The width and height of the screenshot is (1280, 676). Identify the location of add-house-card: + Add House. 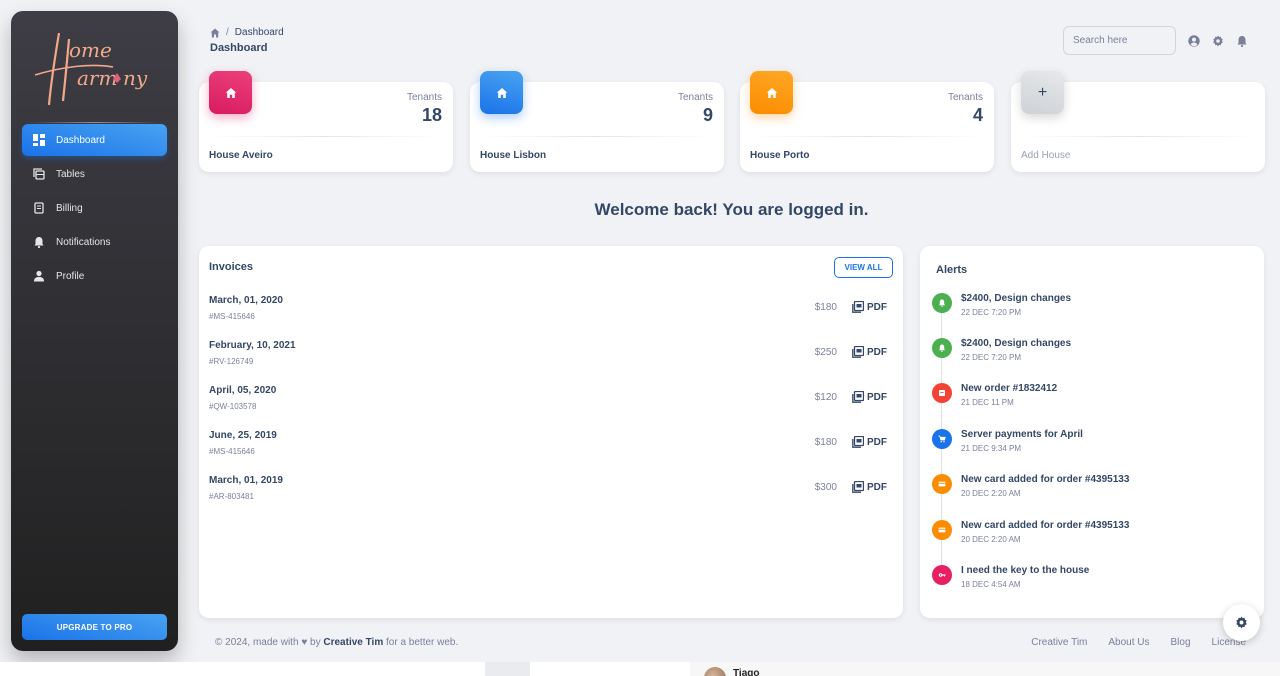
(1138, 121).